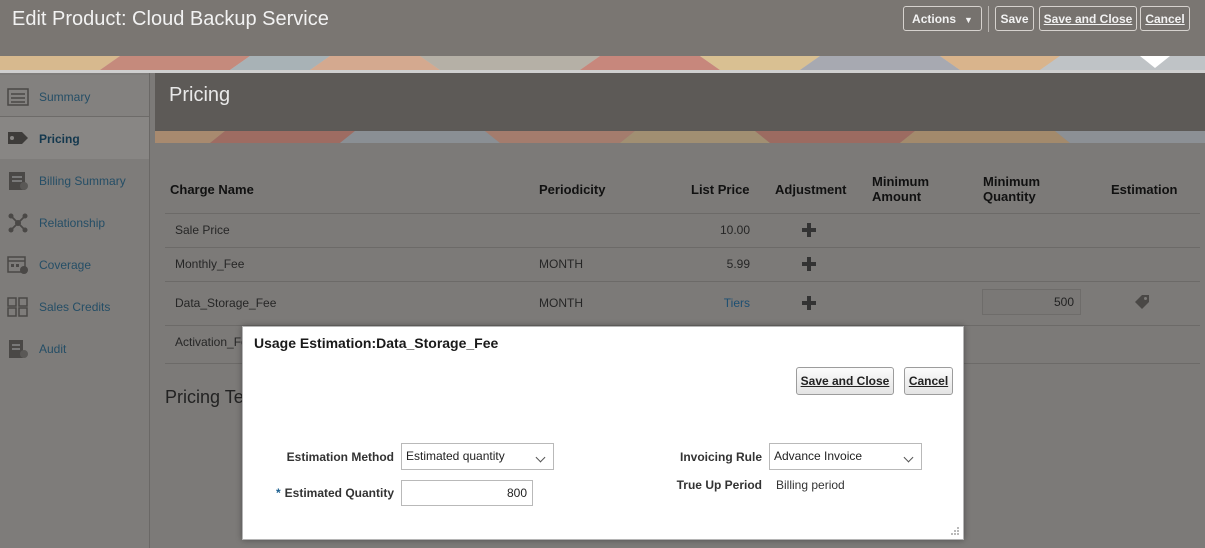  I want to click on actions-menu-button: Actions ▼, so click(942, 18).